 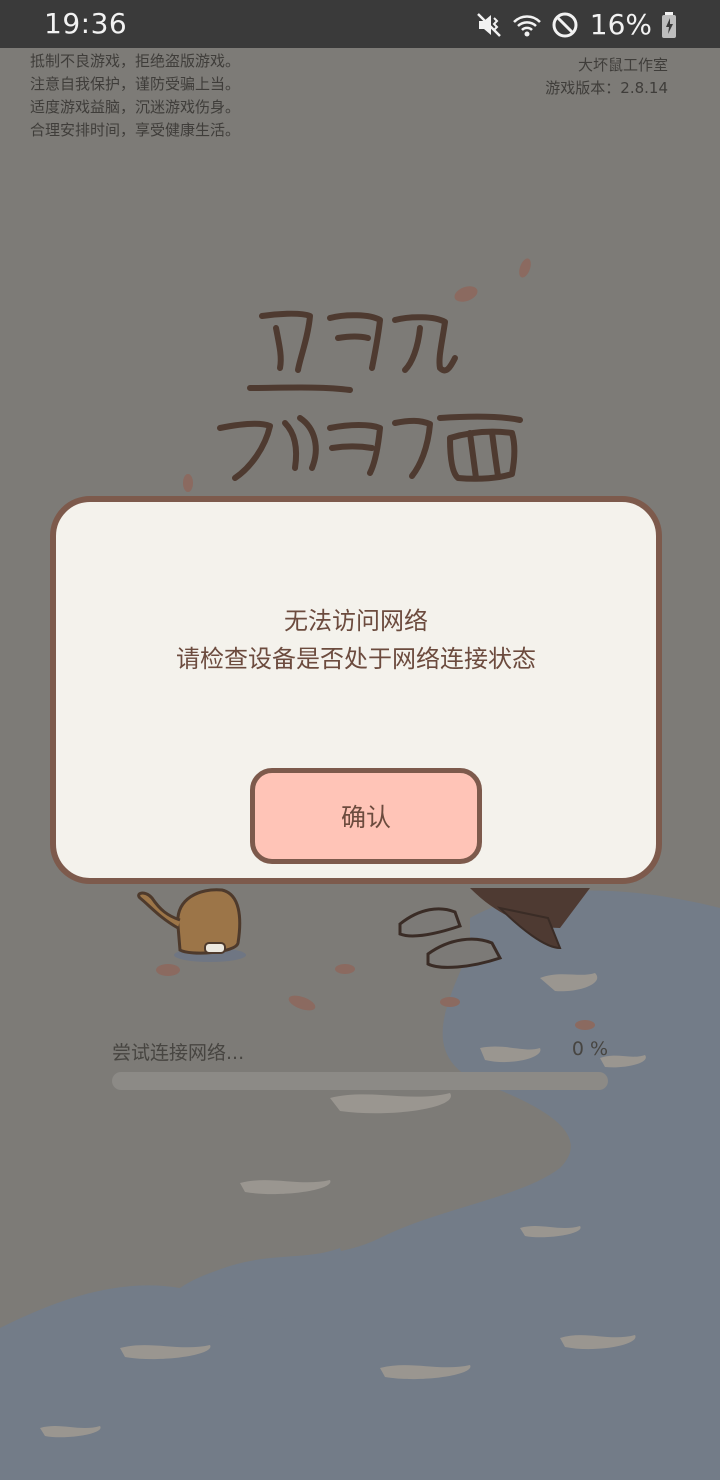 I want to click on cat-illustration, so click(x=191, y=925).